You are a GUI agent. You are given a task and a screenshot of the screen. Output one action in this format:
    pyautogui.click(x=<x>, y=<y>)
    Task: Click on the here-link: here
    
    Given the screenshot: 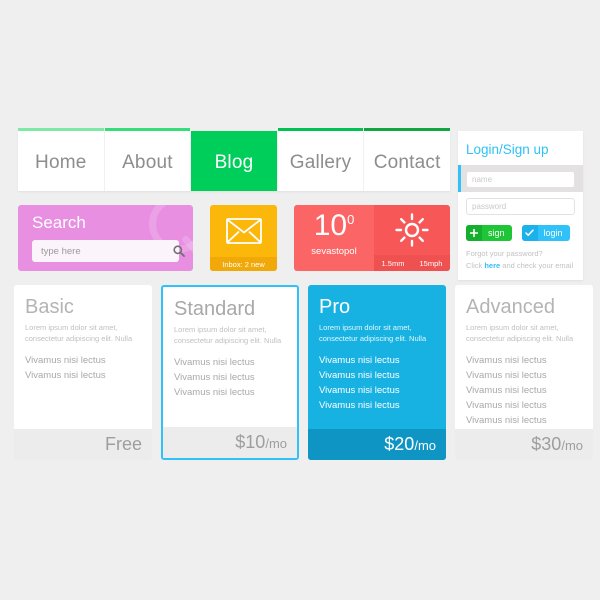 What is the action you would take?
    pyautogui.click(x=492, y=265)
    